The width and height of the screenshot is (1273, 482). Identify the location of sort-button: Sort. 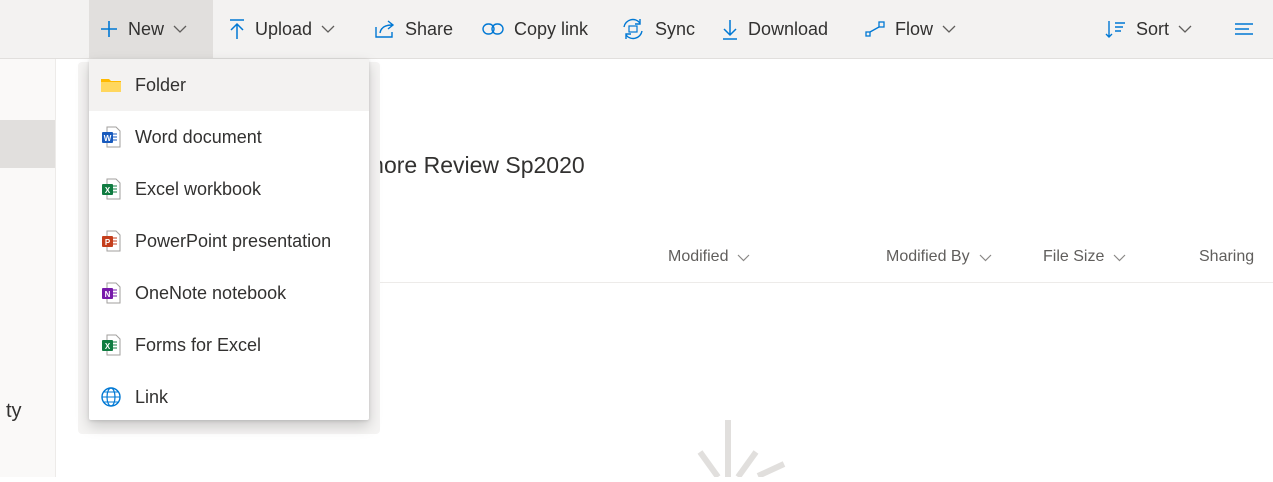
(1148, 29).